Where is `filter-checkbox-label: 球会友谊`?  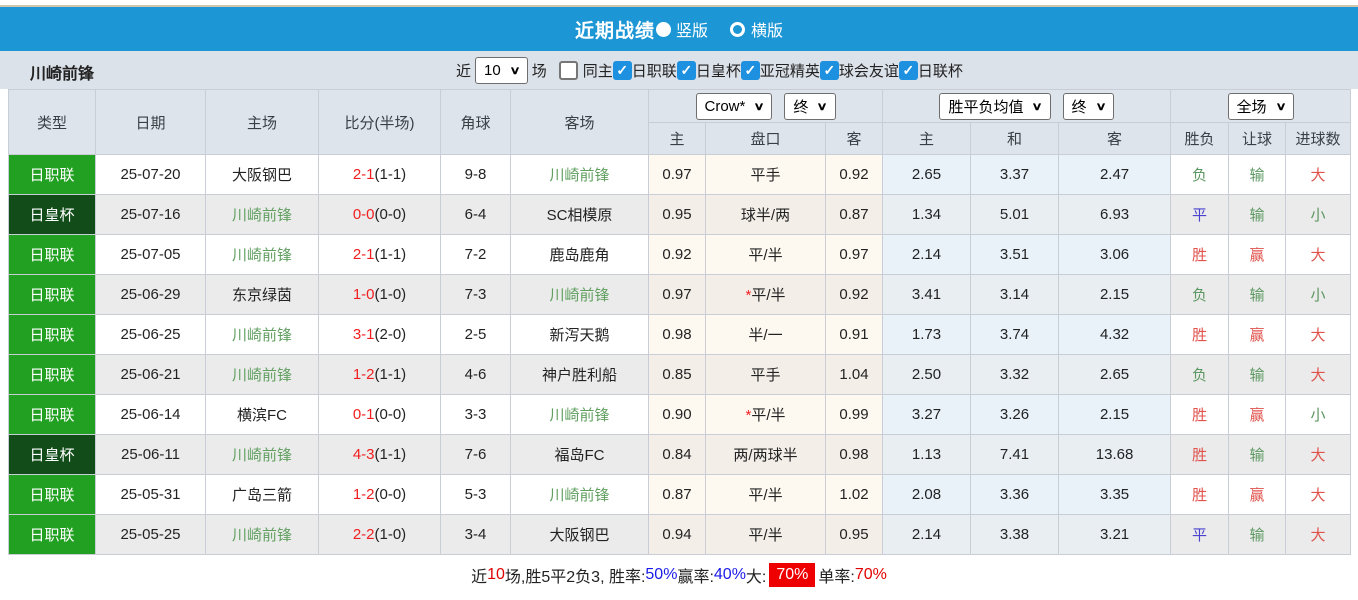
filter-checkbox-label: 球会友谊 is located at coordinates (869, 70).